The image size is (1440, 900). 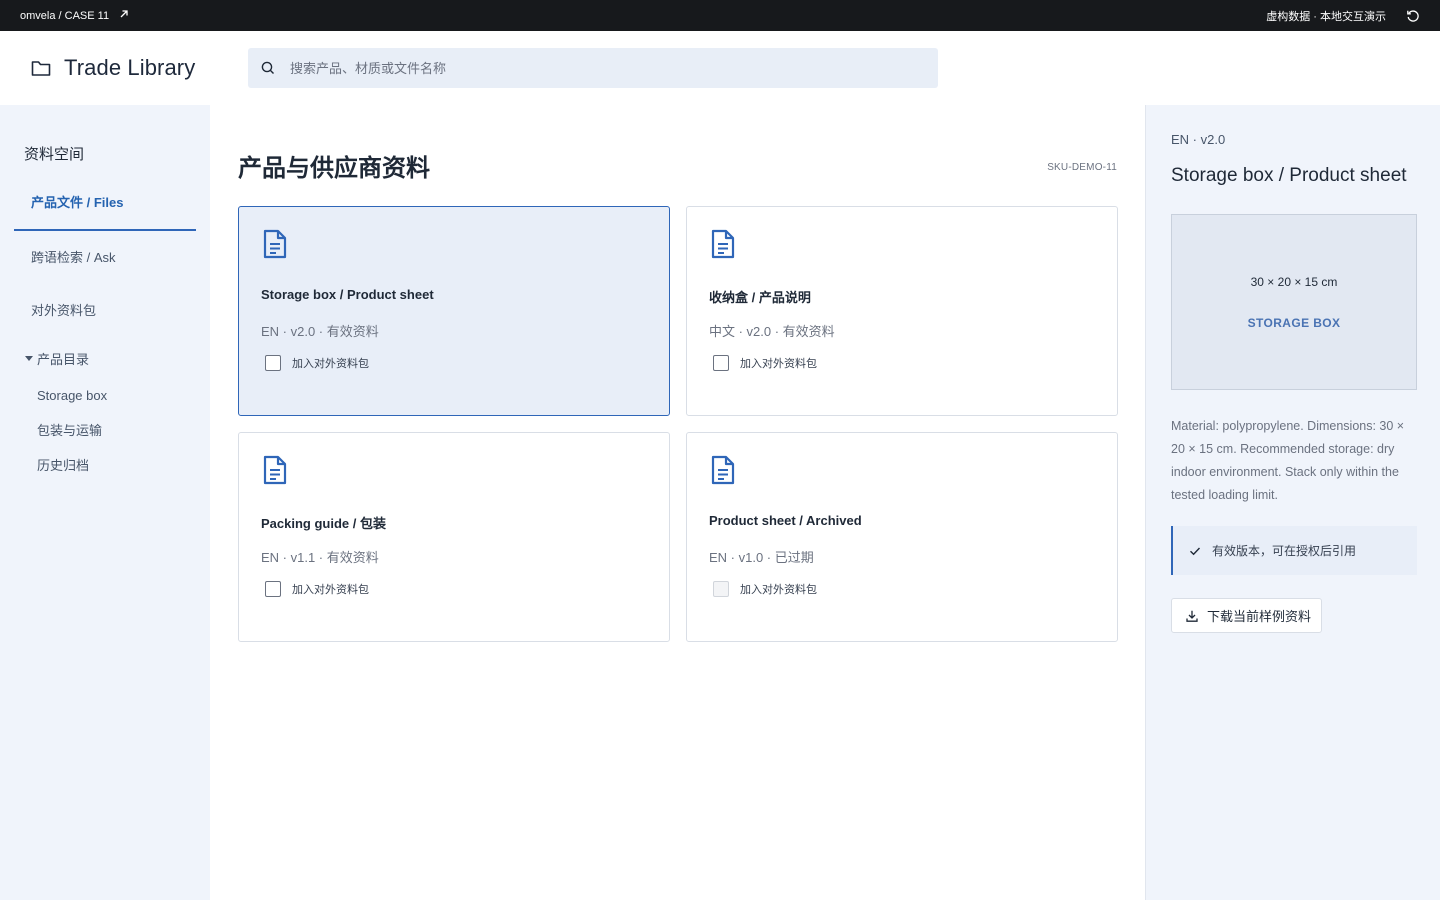 I want to click on status-text: 有效版本，可在授权后引用, so click(x=1284, y=551).